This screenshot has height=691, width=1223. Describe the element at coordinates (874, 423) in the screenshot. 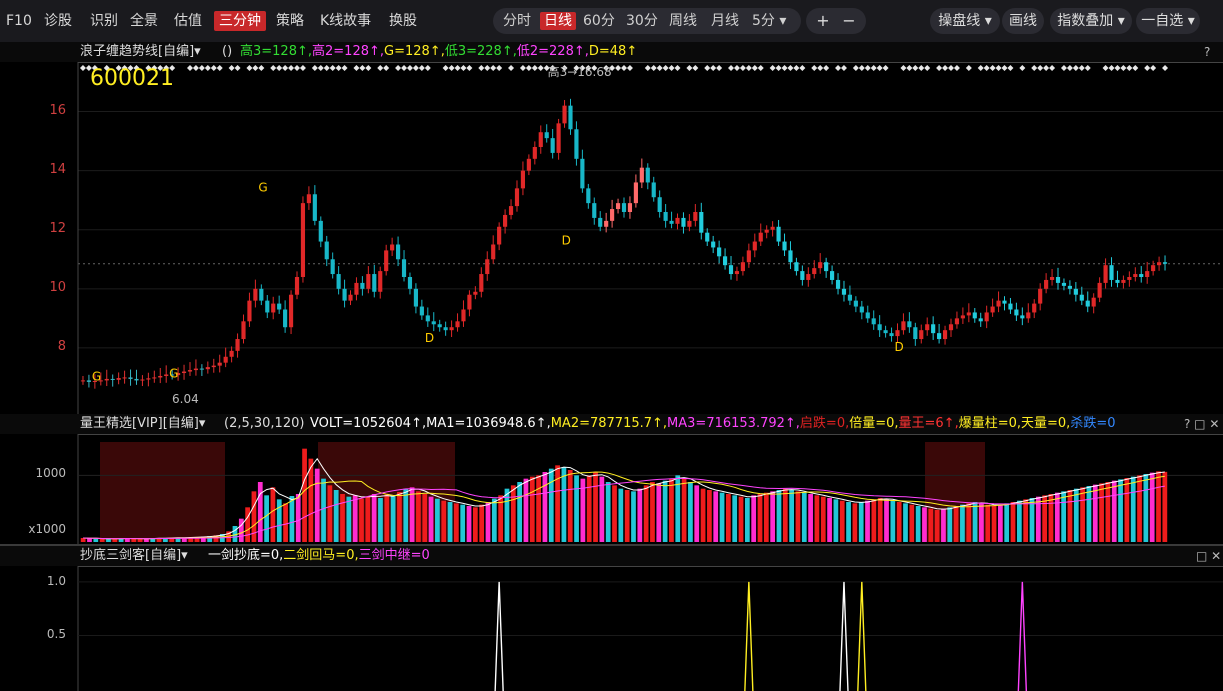

I see `volume-indicator-value-5: 倍量=0,` at that location.